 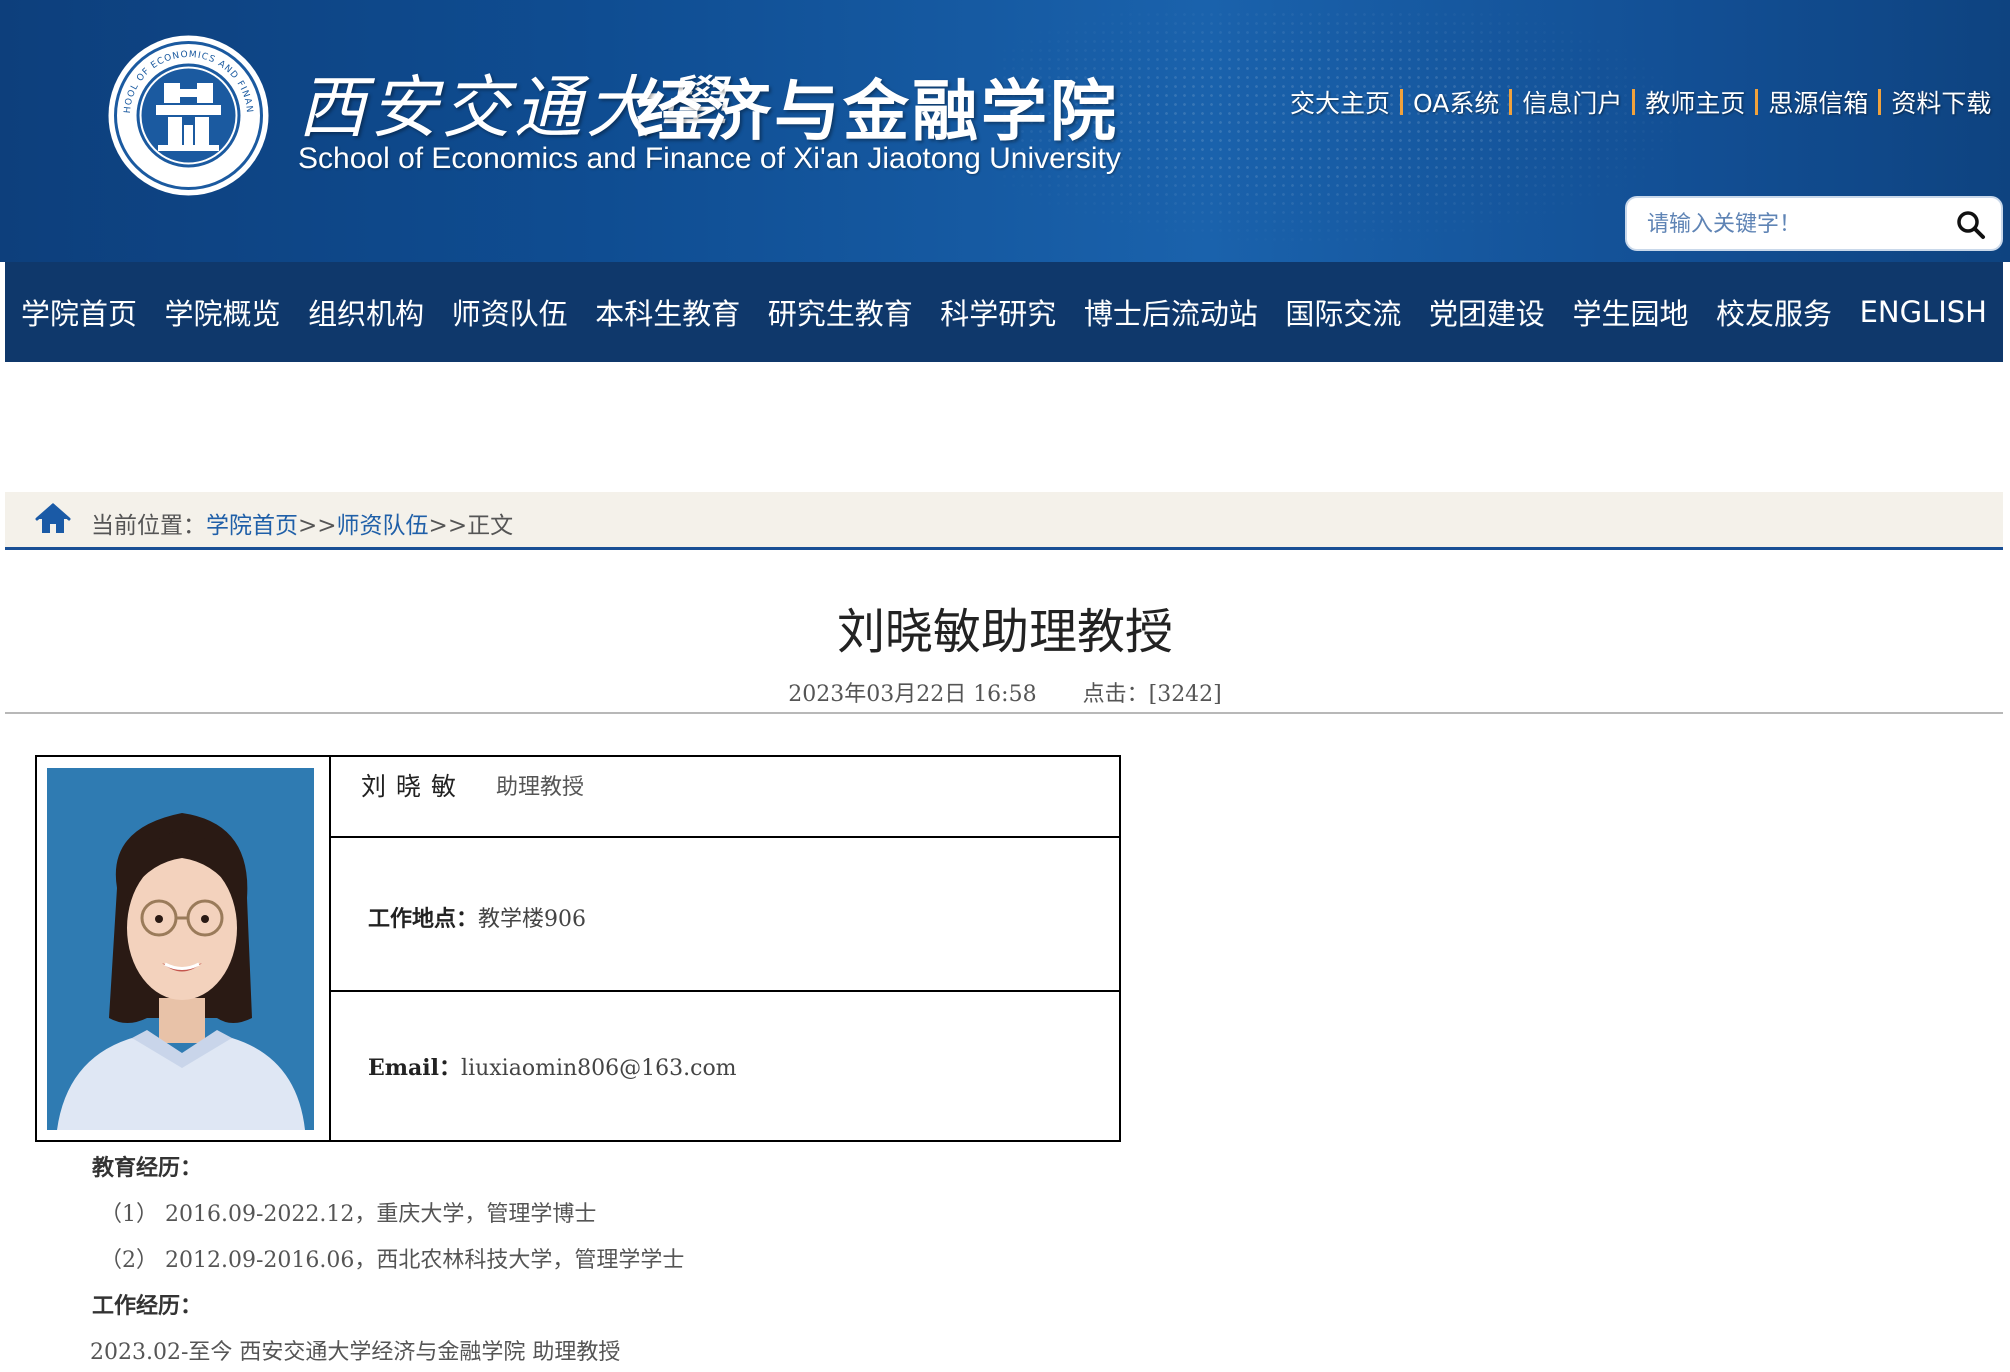 What do you see at coordinates (667, 312) in the screenshot?
I see `nav-item-undergraduate: 本科生教育` at bounding box center [667, 312].